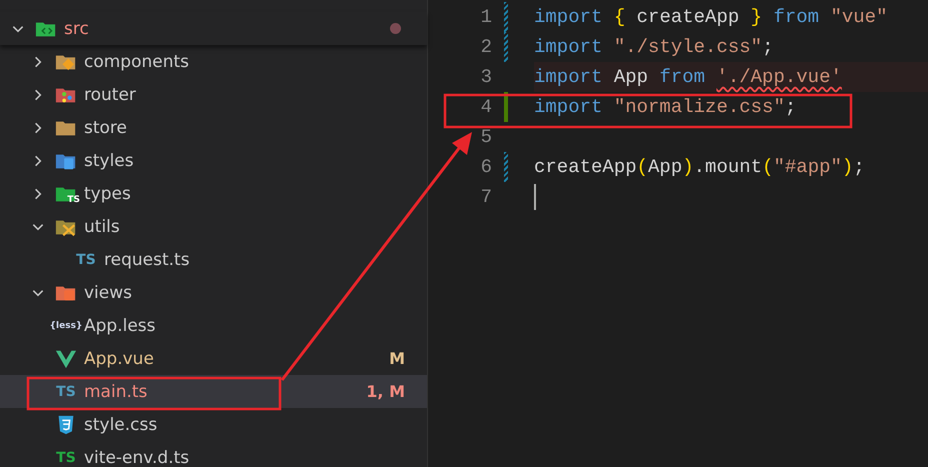 This screenshot has width=928, height=467. I want to click on tree-item: style.css, so click(213, 424).